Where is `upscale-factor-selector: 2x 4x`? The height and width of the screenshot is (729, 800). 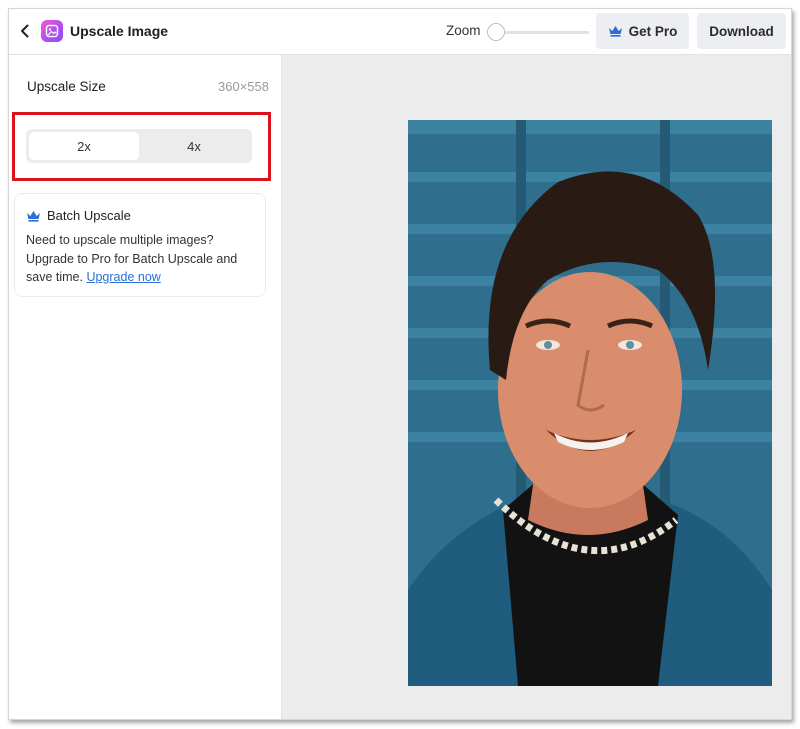
upscale-factor-selector: 2x 4x is located at coordinates (139, 146).